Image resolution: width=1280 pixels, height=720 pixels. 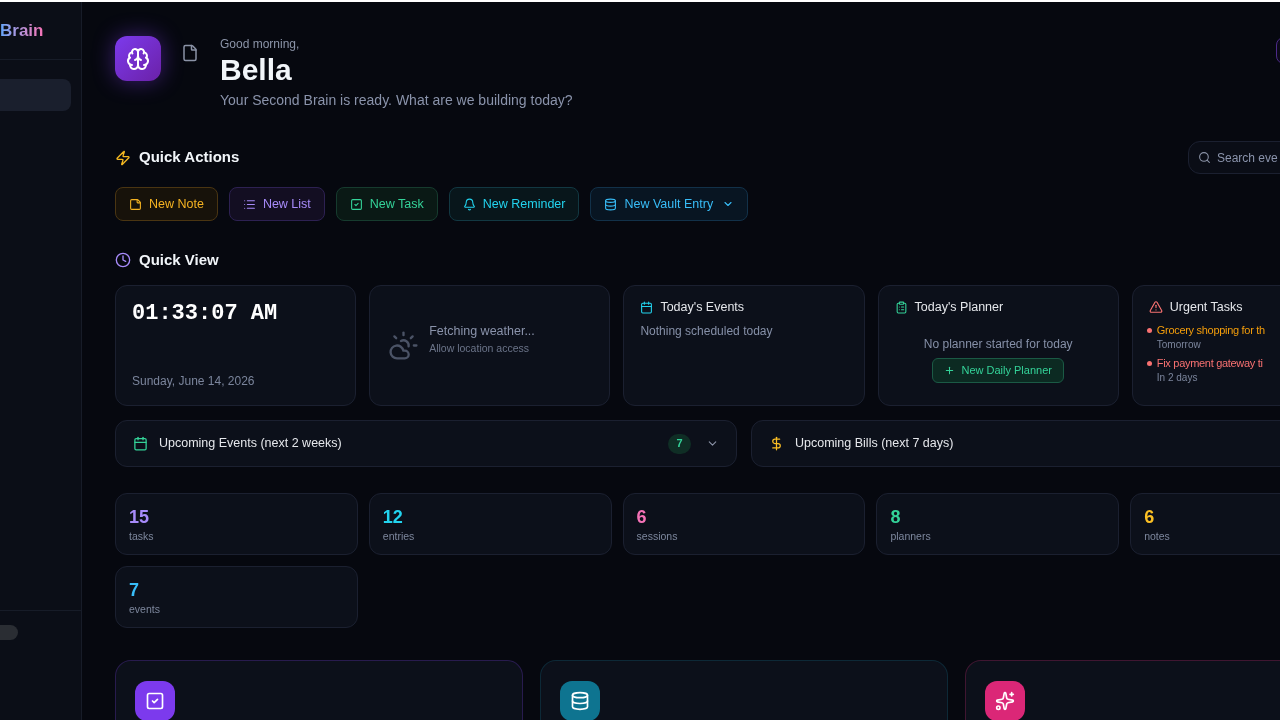 I want to click on quick-action-button: New Task, so click(x=386, y=204).